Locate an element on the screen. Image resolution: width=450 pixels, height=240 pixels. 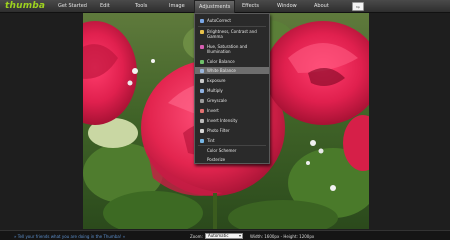
menu-item-color-balance: Color Balance is located at coordinates (232, 61).